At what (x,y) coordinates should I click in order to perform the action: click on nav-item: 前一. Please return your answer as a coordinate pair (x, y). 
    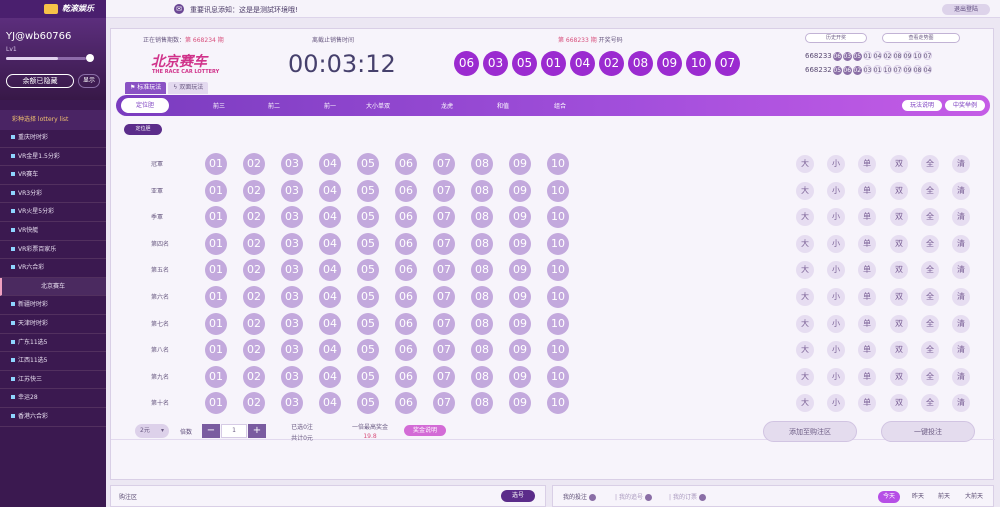
    Looking at the image, I should click on (330, 105).